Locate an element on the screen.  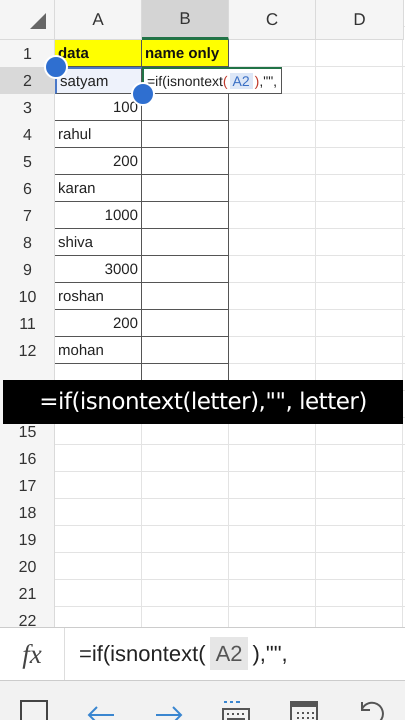
row-header: 17 is located at coordinates (27, 485).